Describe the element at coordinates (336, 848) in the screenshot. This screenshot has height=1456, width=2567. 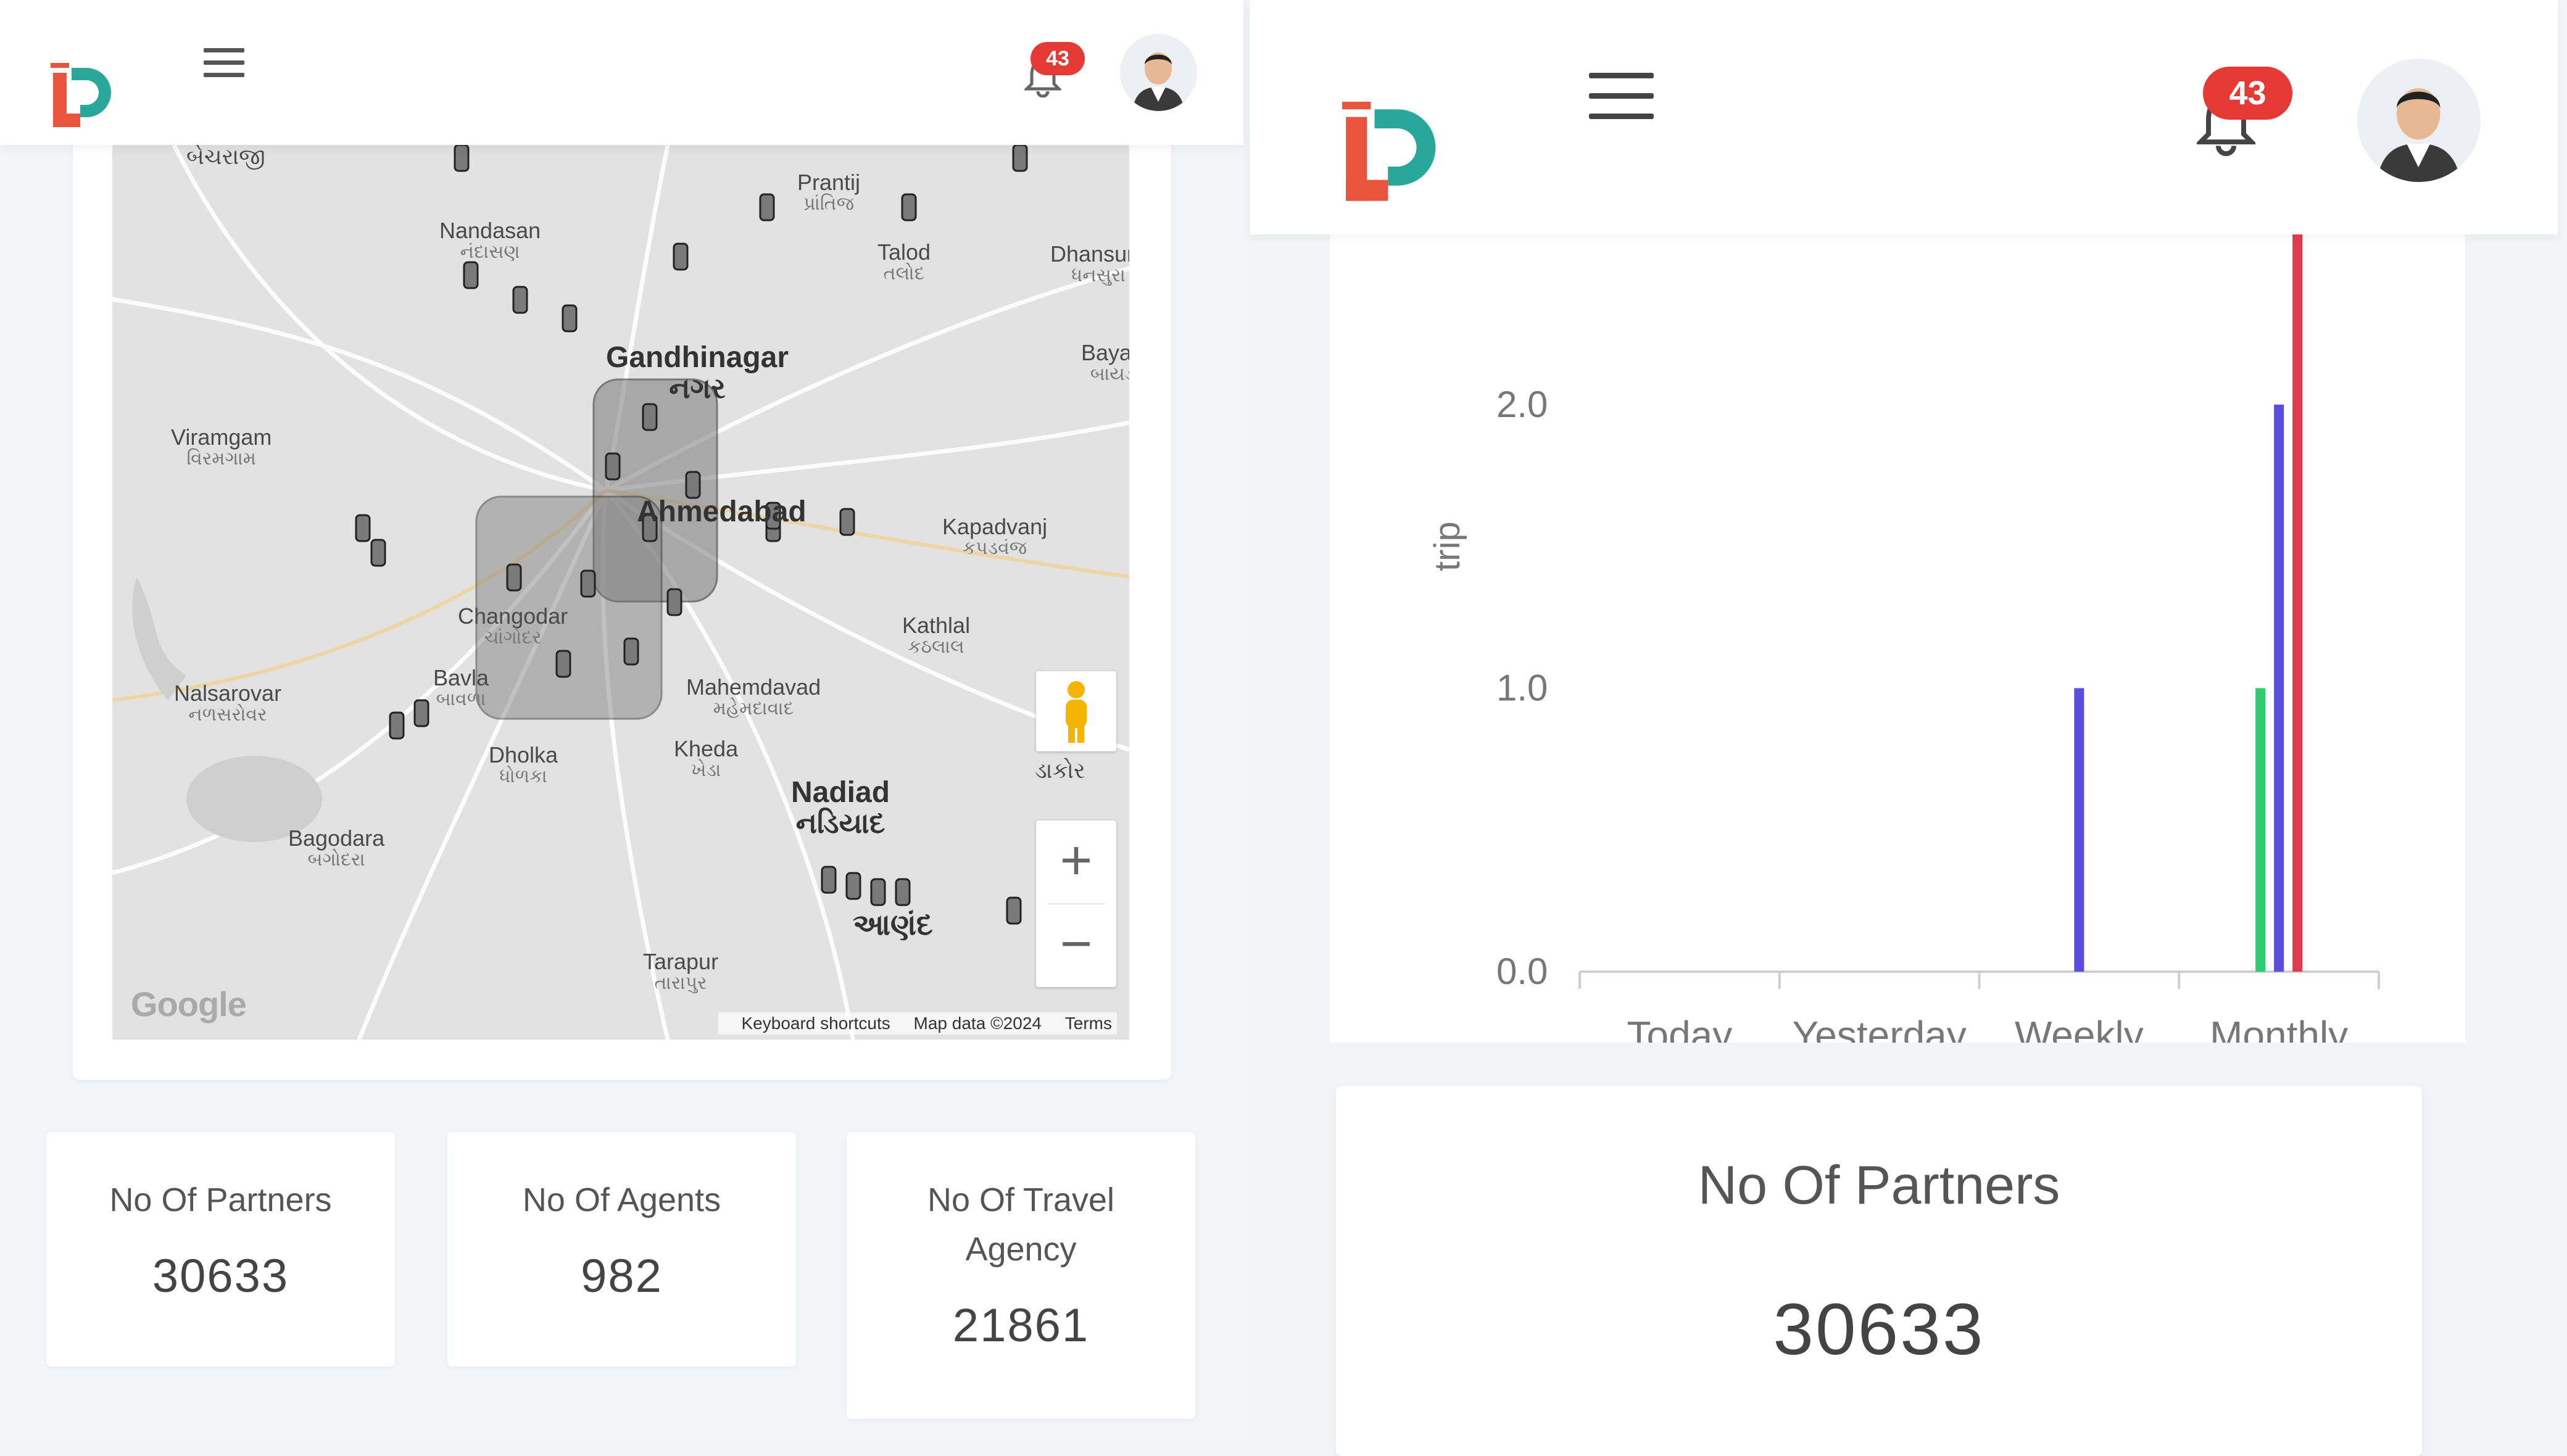
I see `map-place-label: Bagodara બગોદરા` at that location.